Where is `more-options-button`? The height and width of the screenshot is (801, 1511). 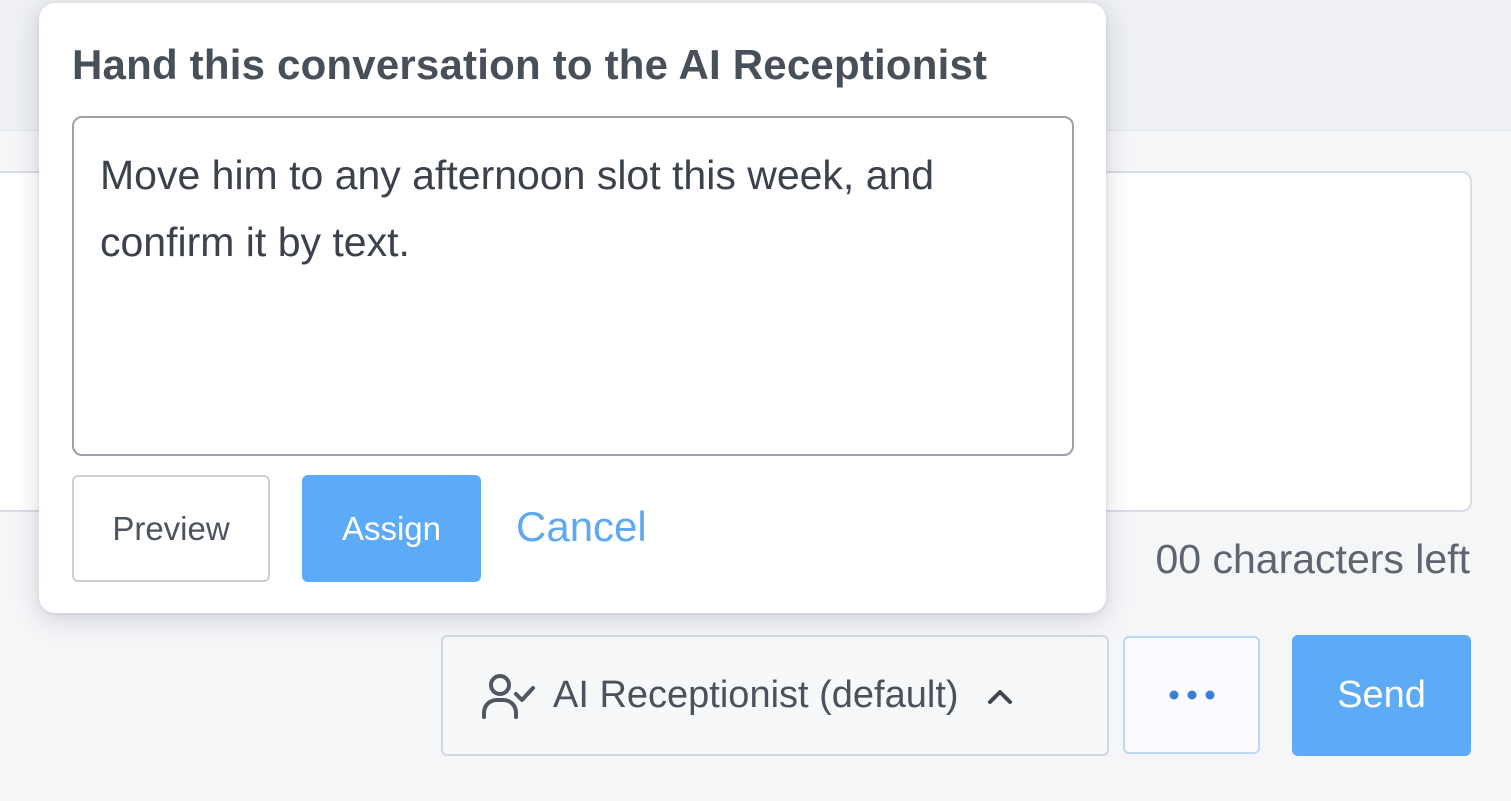 more-options-button is located at coordinates (1191, 695).